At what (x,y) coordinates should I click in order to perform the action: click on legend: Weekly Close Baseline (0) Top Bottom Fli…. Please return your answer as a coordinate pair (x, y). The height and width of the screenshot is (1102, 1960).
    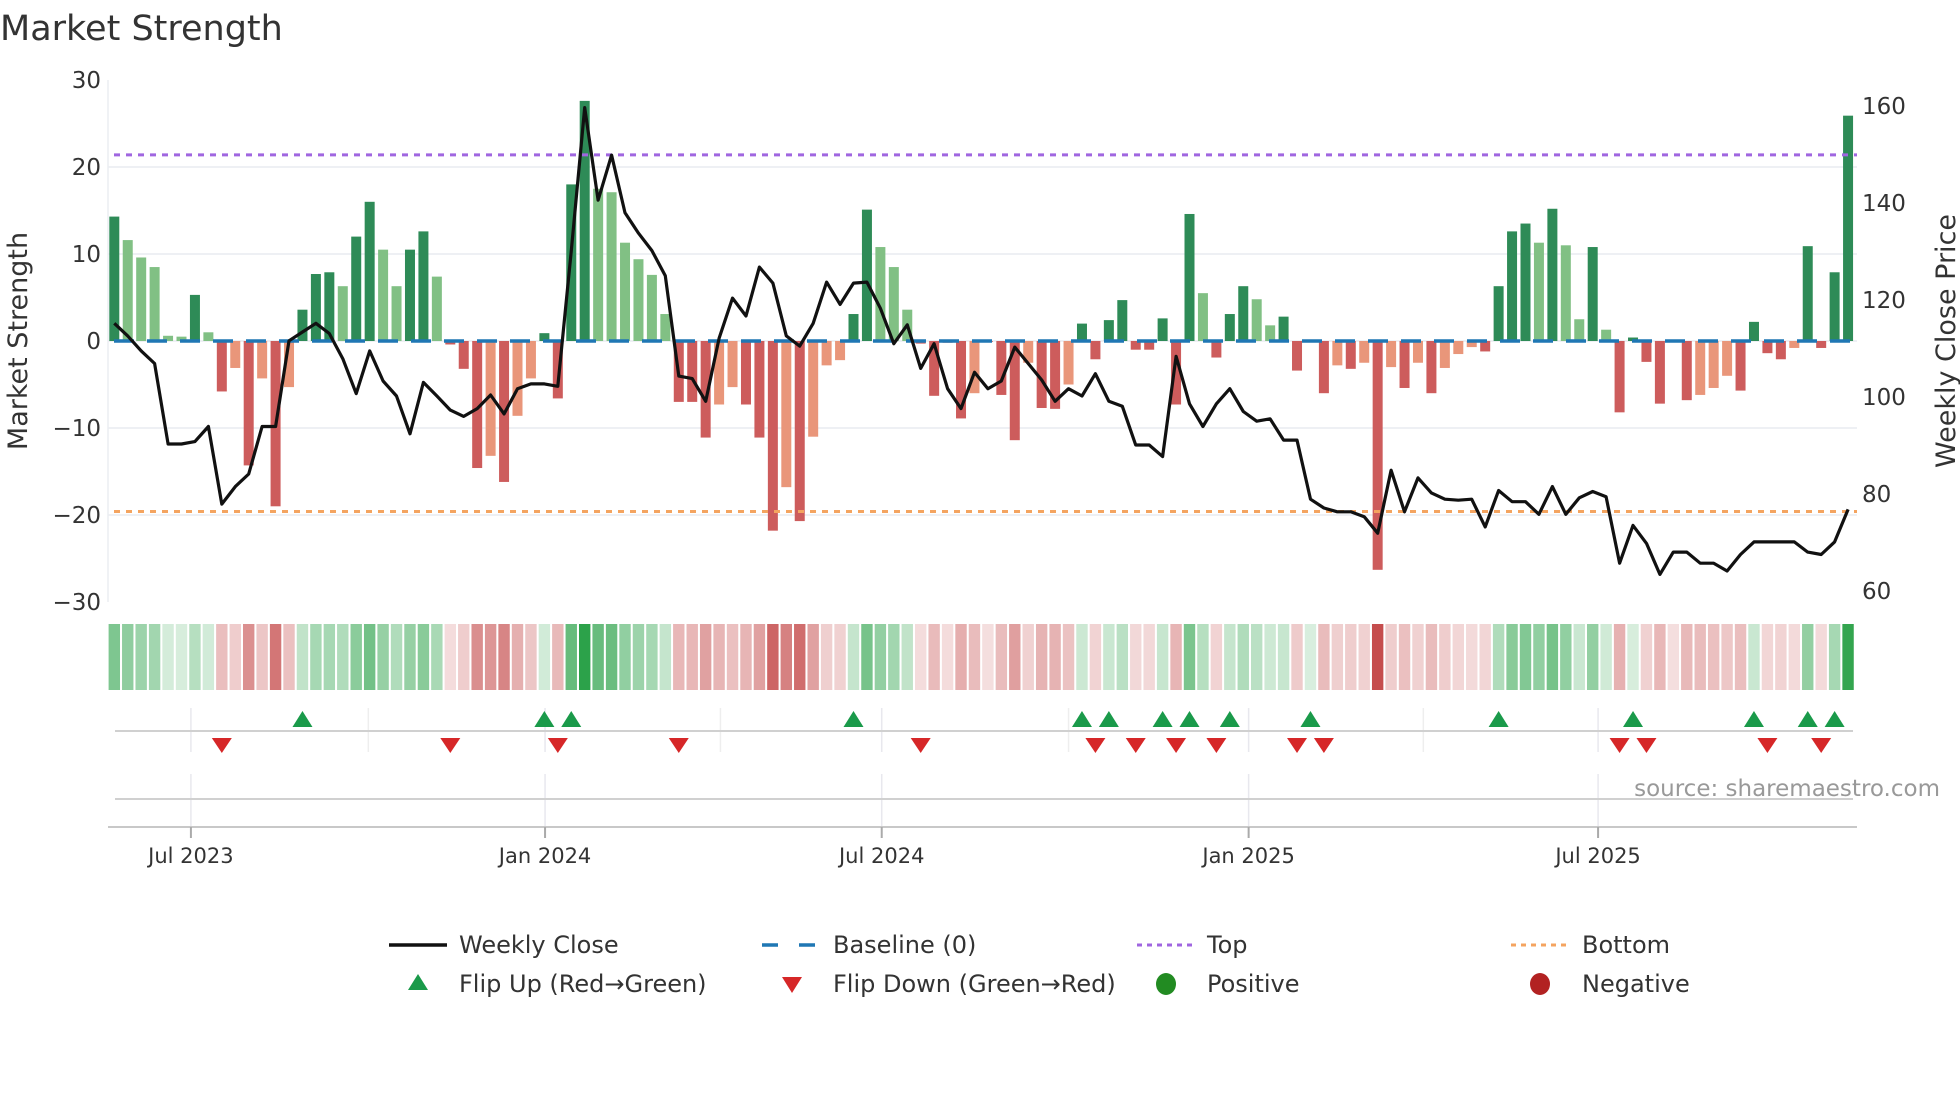
    Looking at the image, I should click on (1039, 964).